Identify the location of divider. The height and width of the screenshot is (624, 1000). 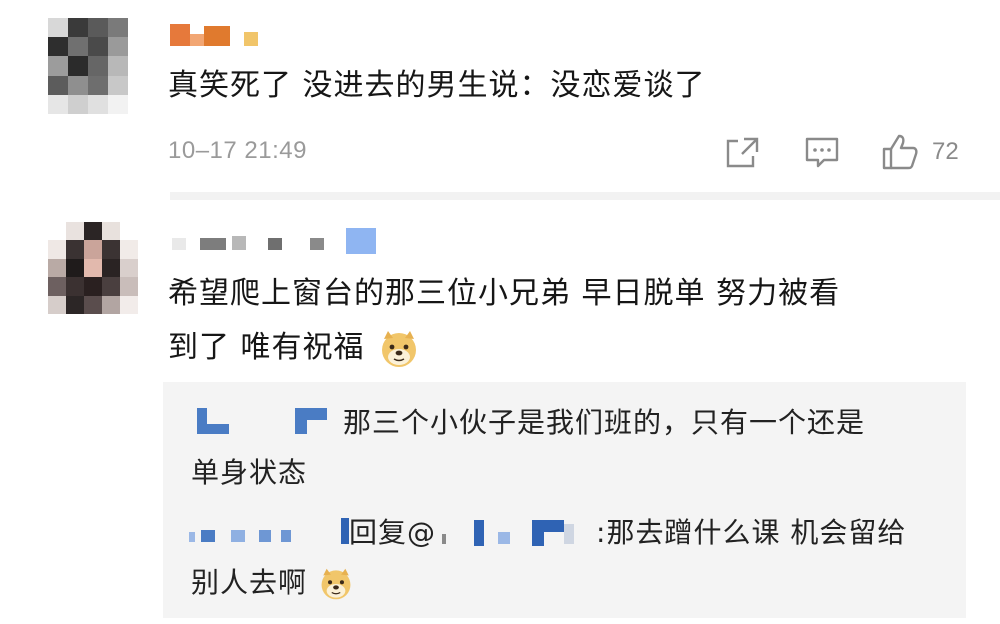
(585, 196).